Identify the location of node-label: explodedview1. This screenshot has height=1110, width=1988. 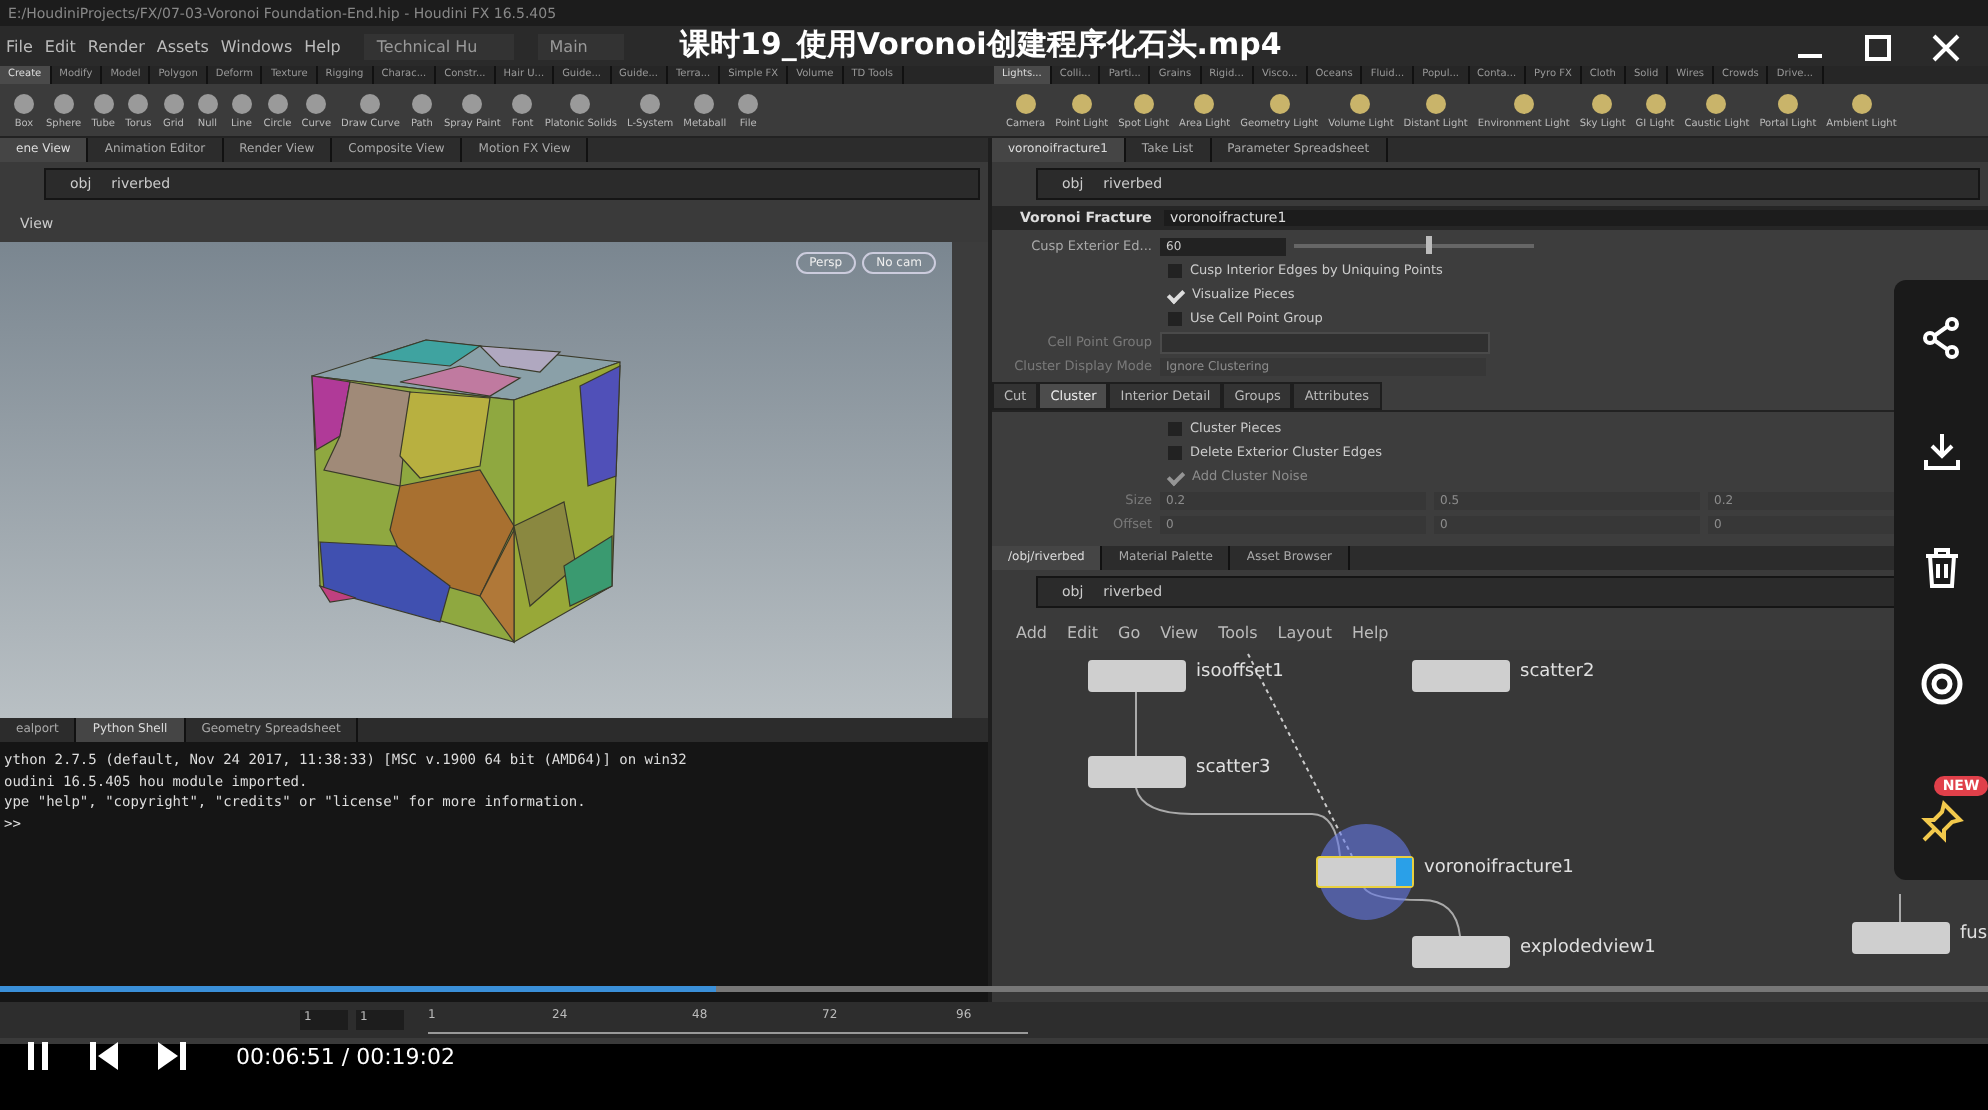
(1588, 948).